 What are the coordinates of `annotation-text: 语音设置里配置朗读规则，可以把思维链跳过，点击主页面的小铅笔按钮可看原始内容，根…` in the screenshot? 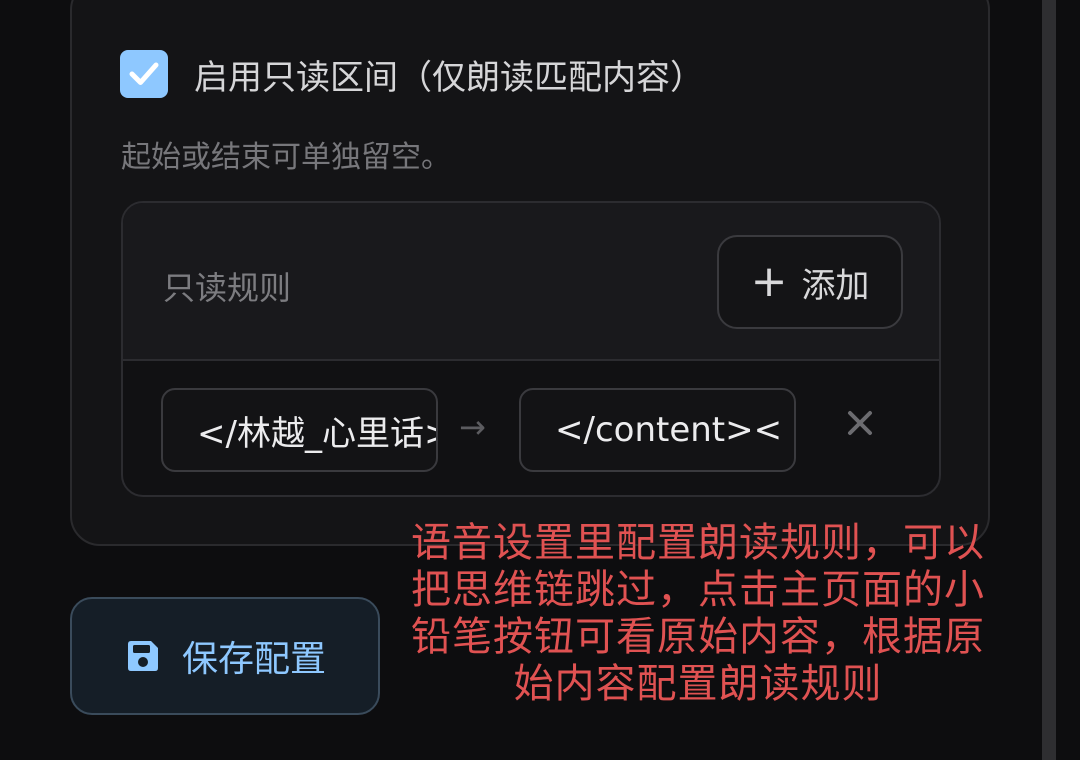 It's located at (698, 613).